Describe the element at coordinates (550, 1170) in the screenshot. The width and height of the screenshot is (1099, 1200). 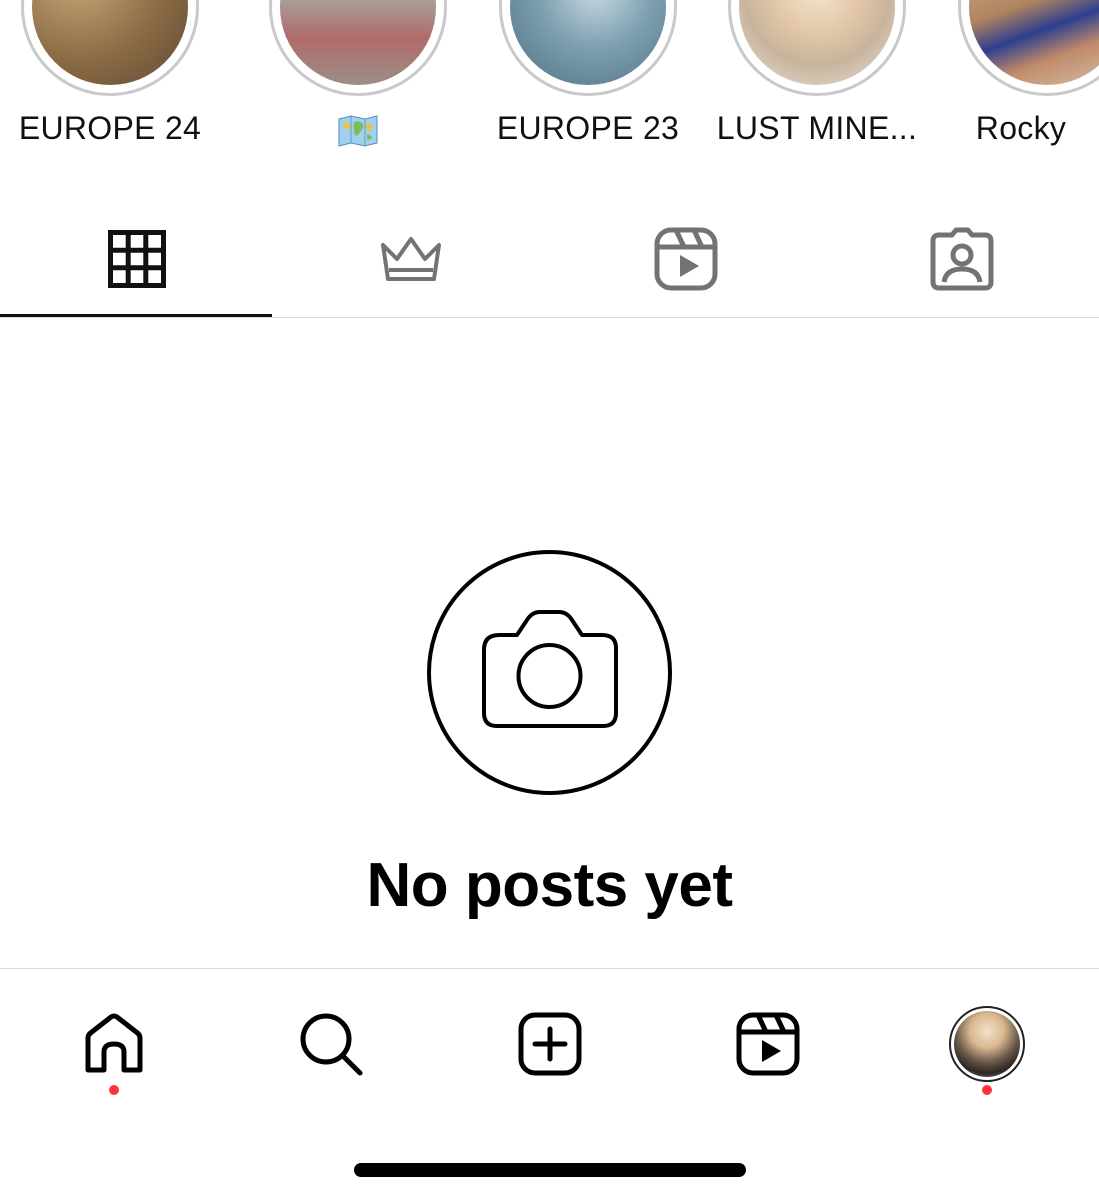
I see `home-indicator-bar` at that location.